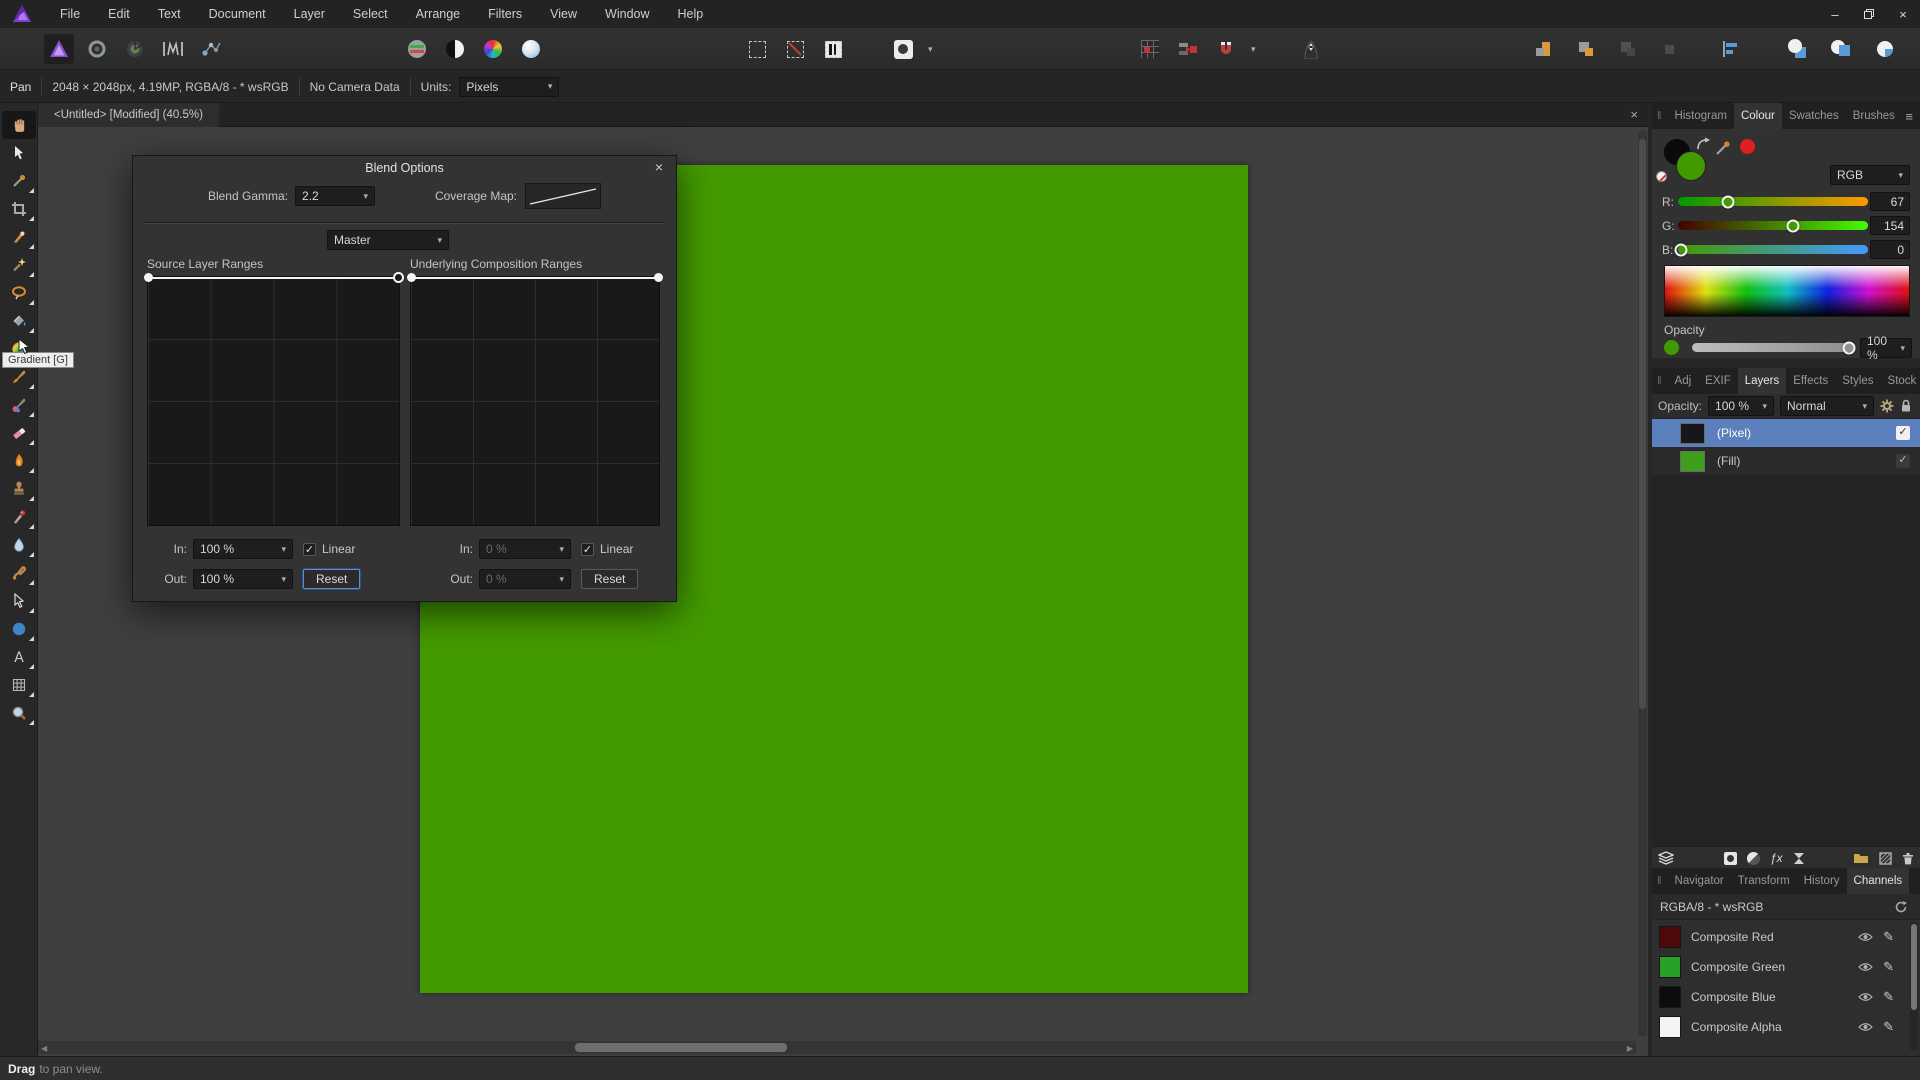  I want to click on channels-scrollbar, so click(1914, 986).